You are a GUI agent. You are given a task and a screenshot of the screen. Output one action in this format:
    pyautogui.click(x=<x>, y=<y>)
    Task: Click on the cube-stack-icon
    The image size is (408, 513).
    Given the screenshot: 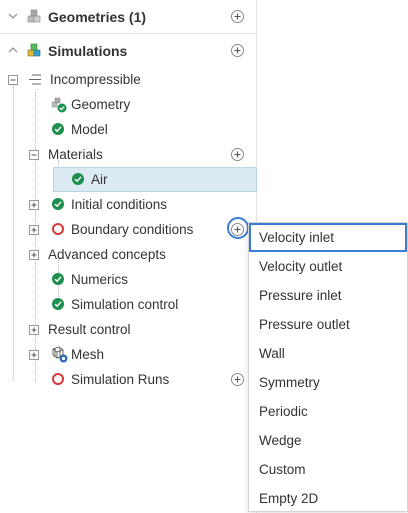 What is the action you would take?
    pyautogui.click(x=34, y=16)
    